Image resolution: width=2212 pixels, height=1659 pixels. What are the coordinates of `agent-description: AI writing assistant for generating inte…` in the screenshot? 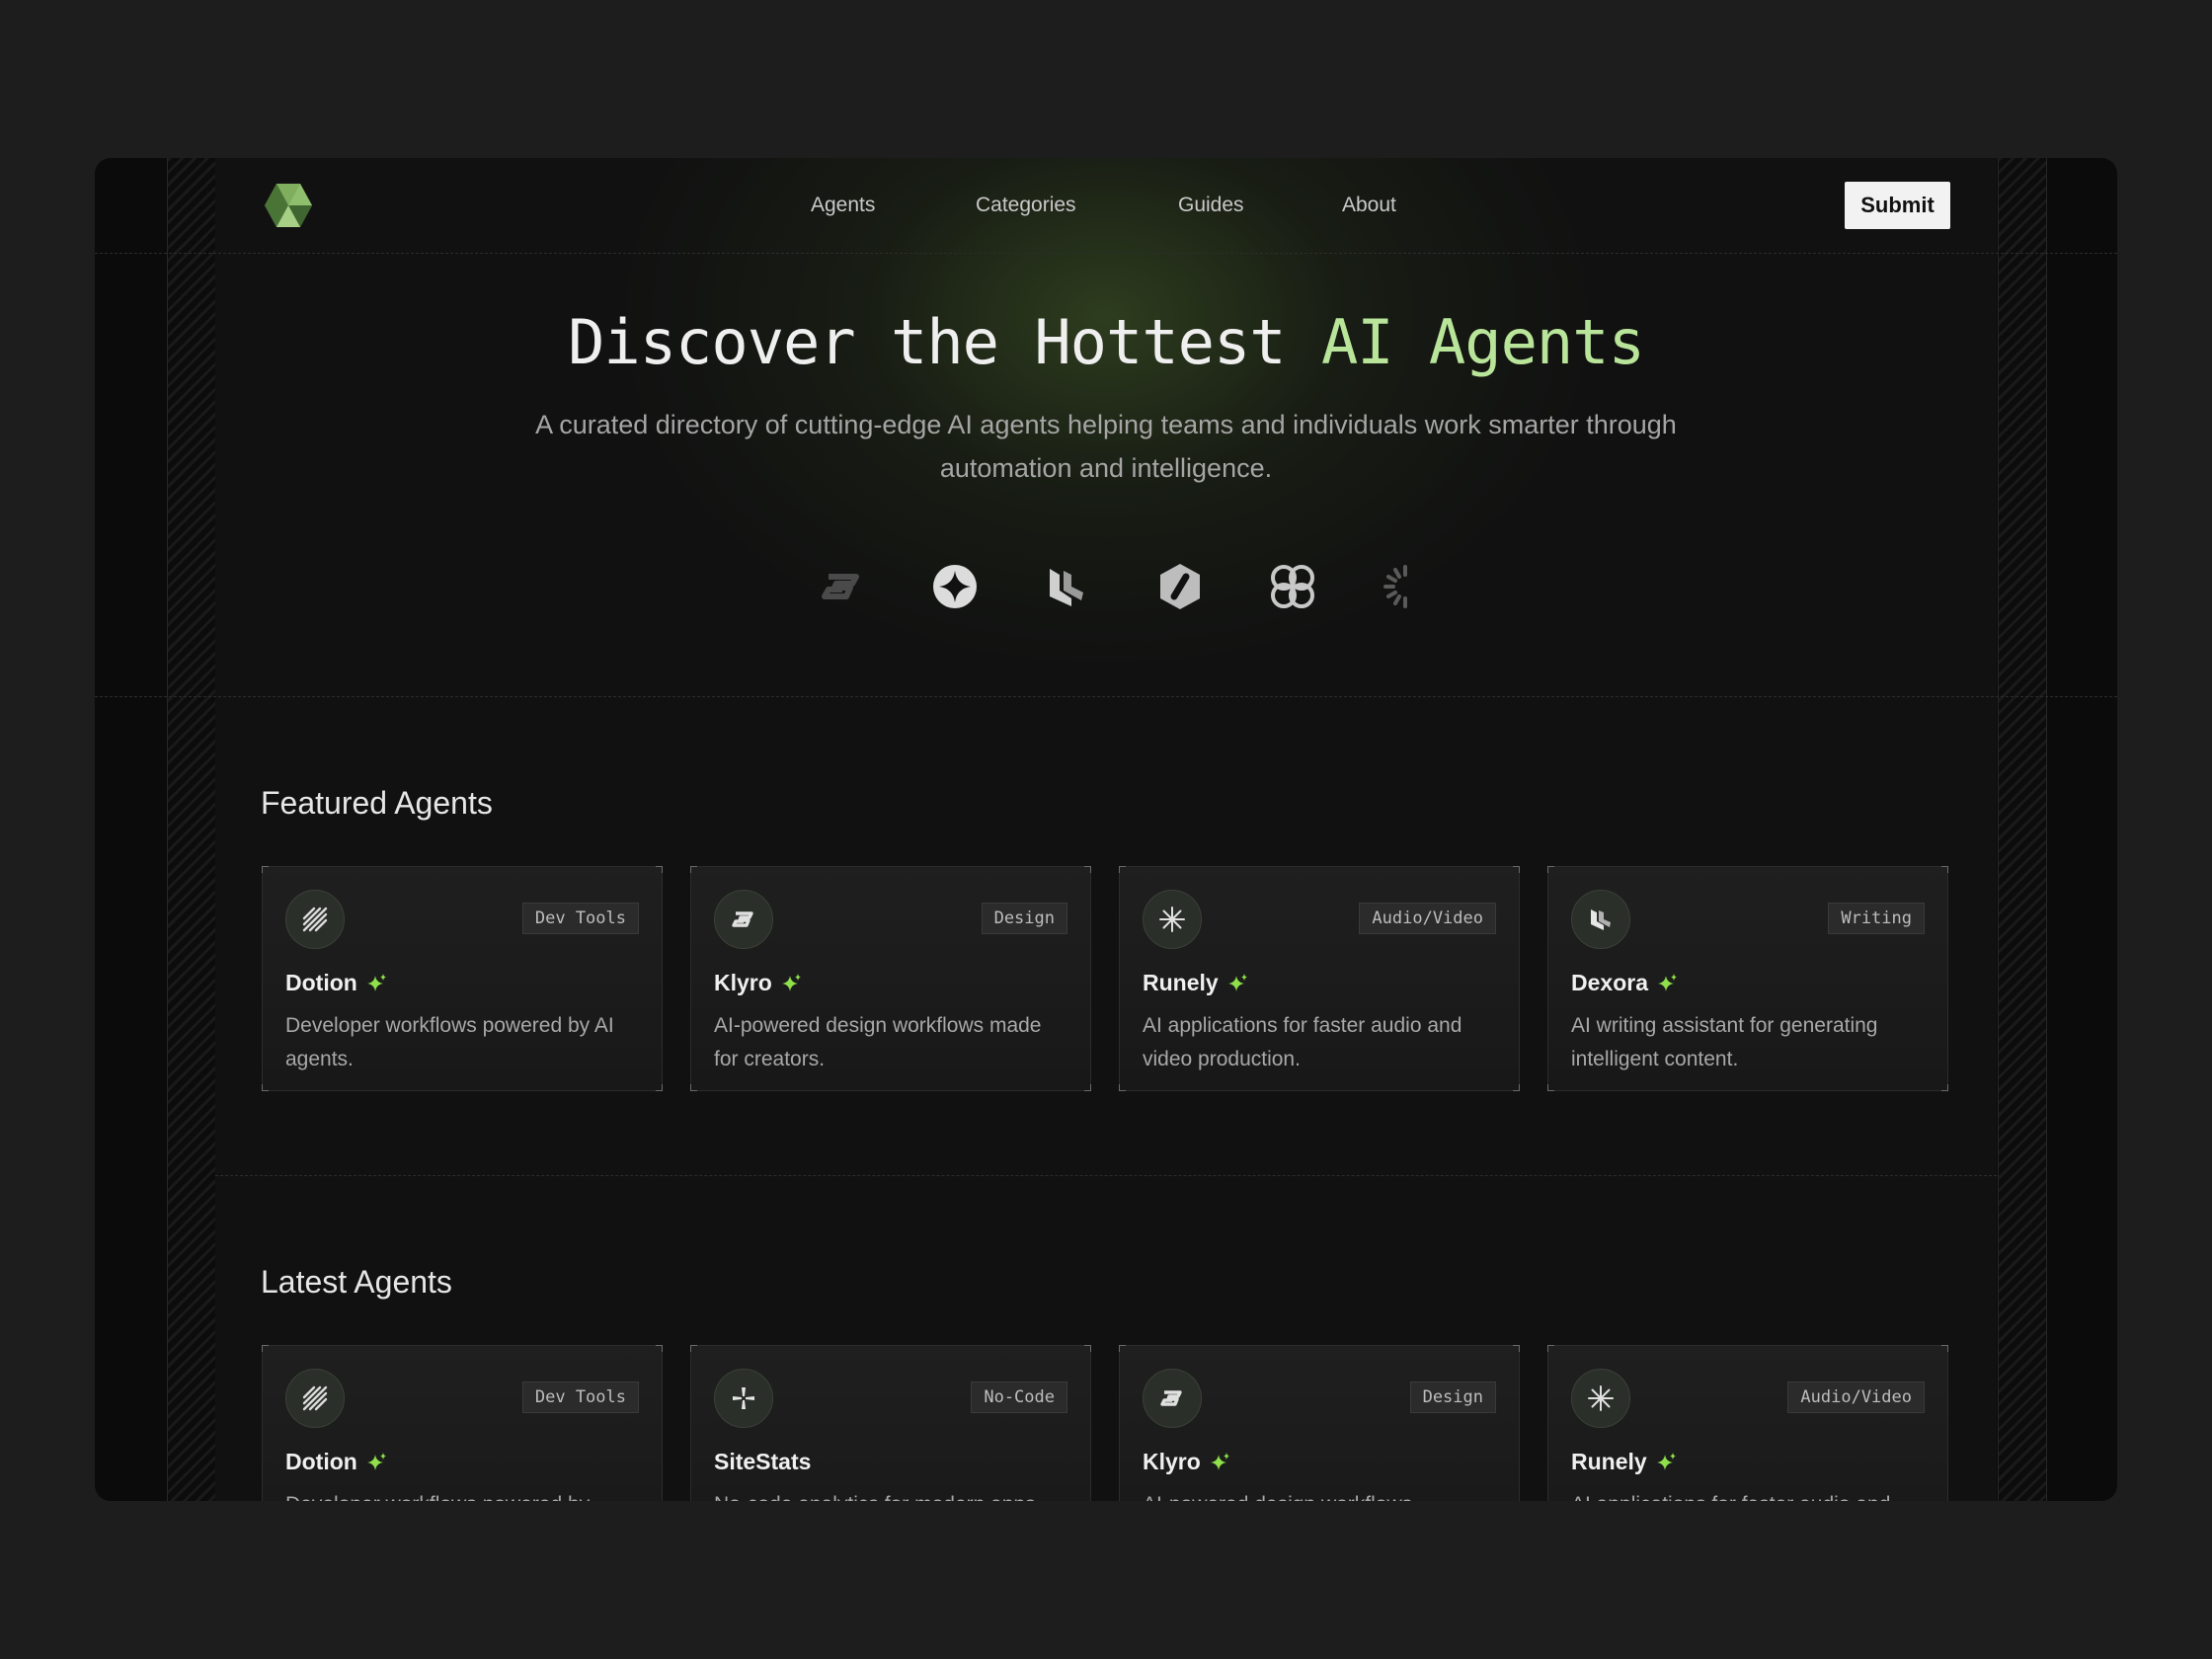 It's located at (1725, 1042).